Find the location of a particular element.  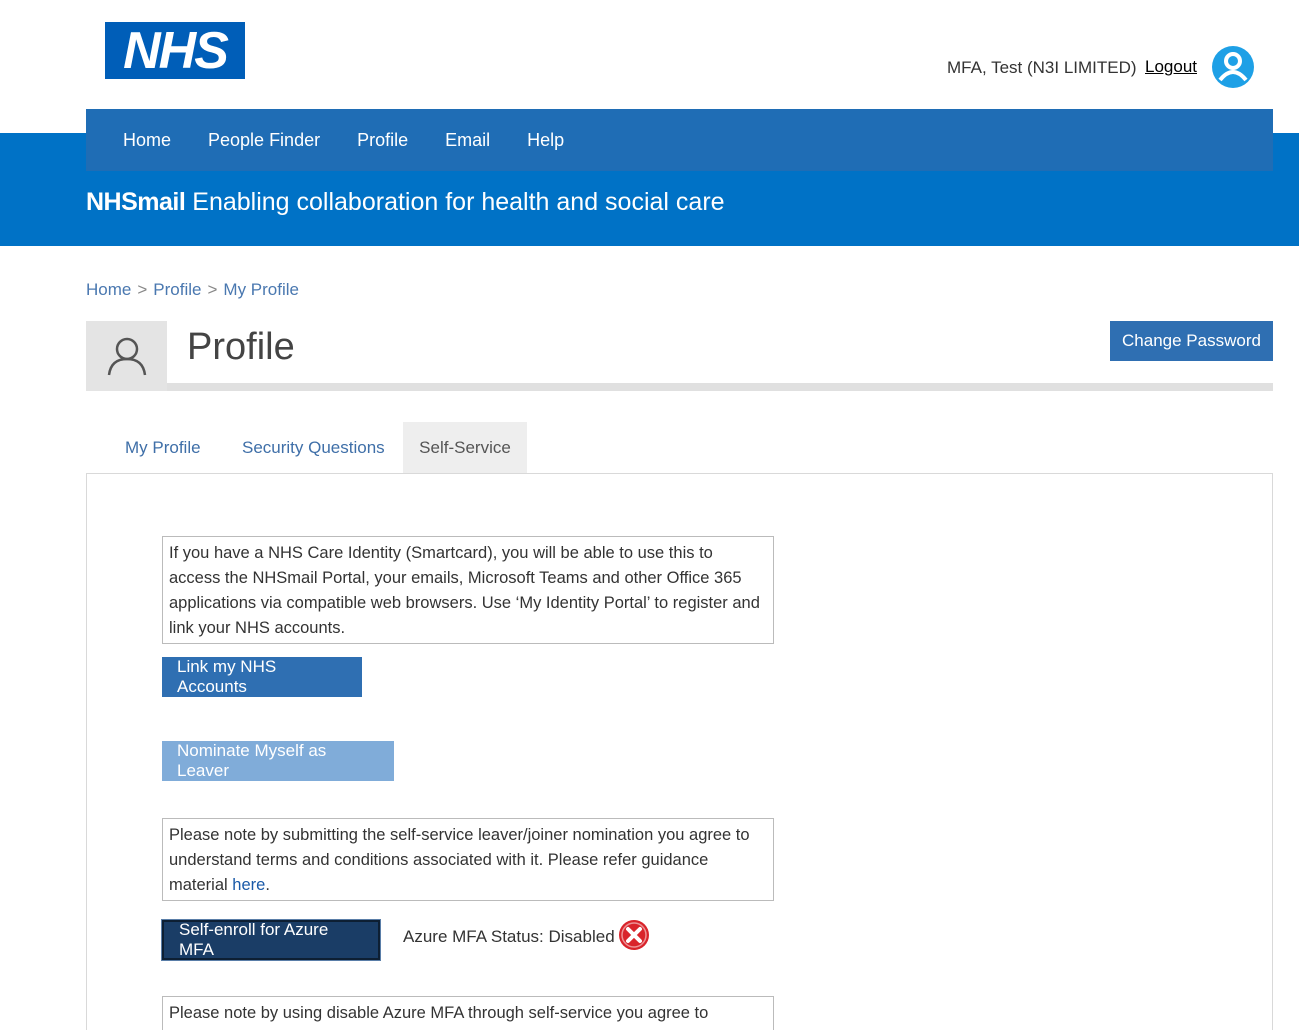

breadcrumb-home: Home is located at coordinates (108, 290).